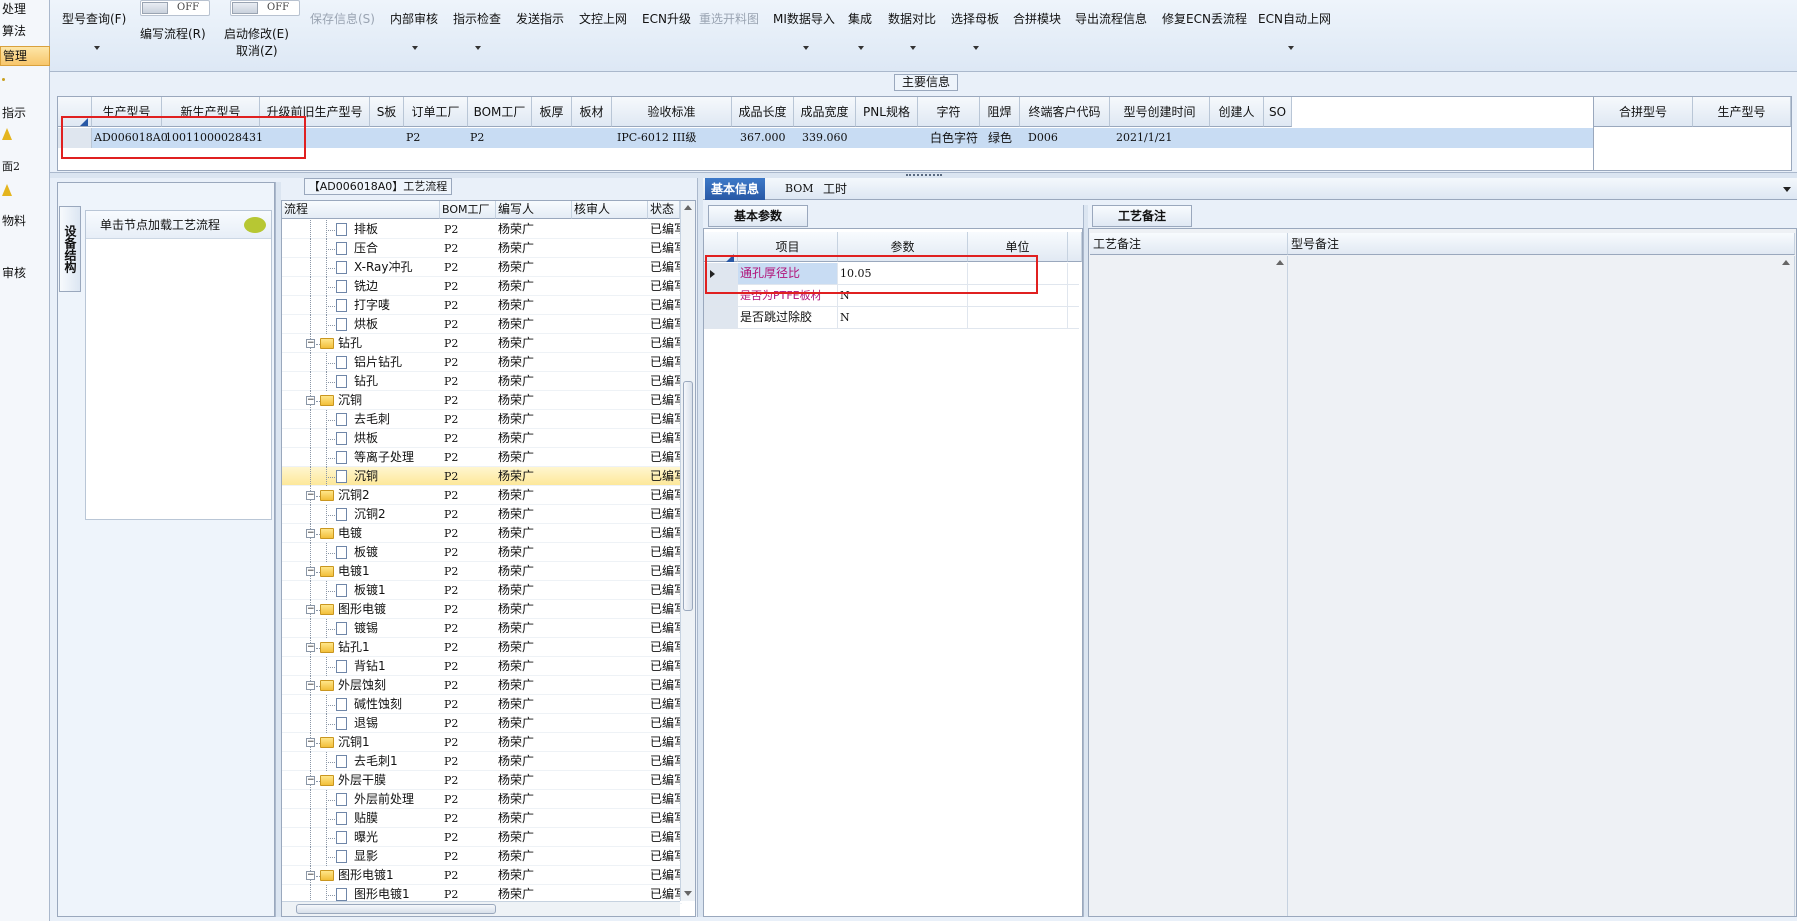 The height and width of the screenshot is (921, 1797). Describe the element at coordinates (664, 210) in the screenshot. I see `column-header-status: 状态` at that location.